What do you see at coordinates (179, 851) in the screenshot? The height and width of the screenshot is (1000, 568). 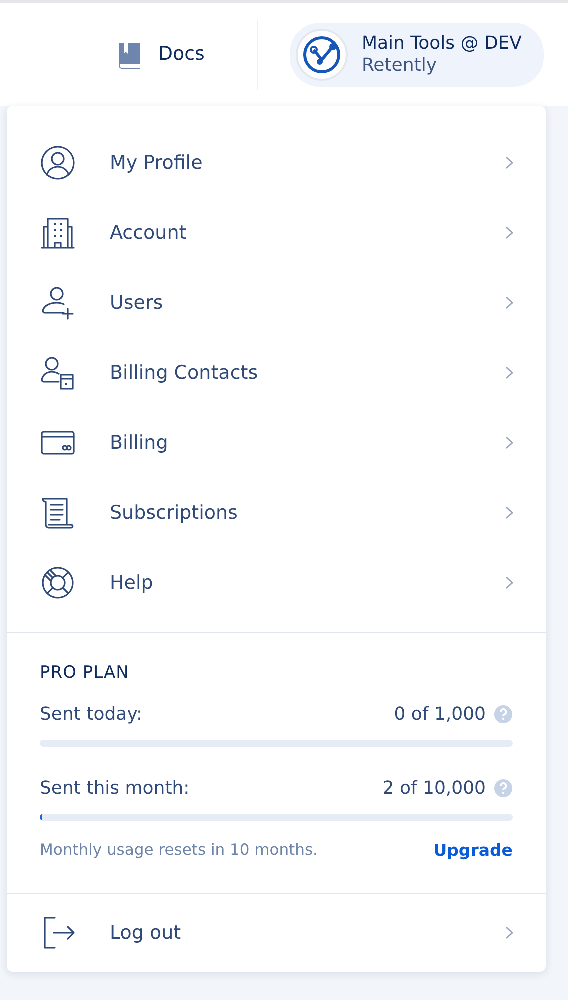 I see `usage-reset-note: Monthly usage resets in 10 months.` at bounding box center [179, 851].